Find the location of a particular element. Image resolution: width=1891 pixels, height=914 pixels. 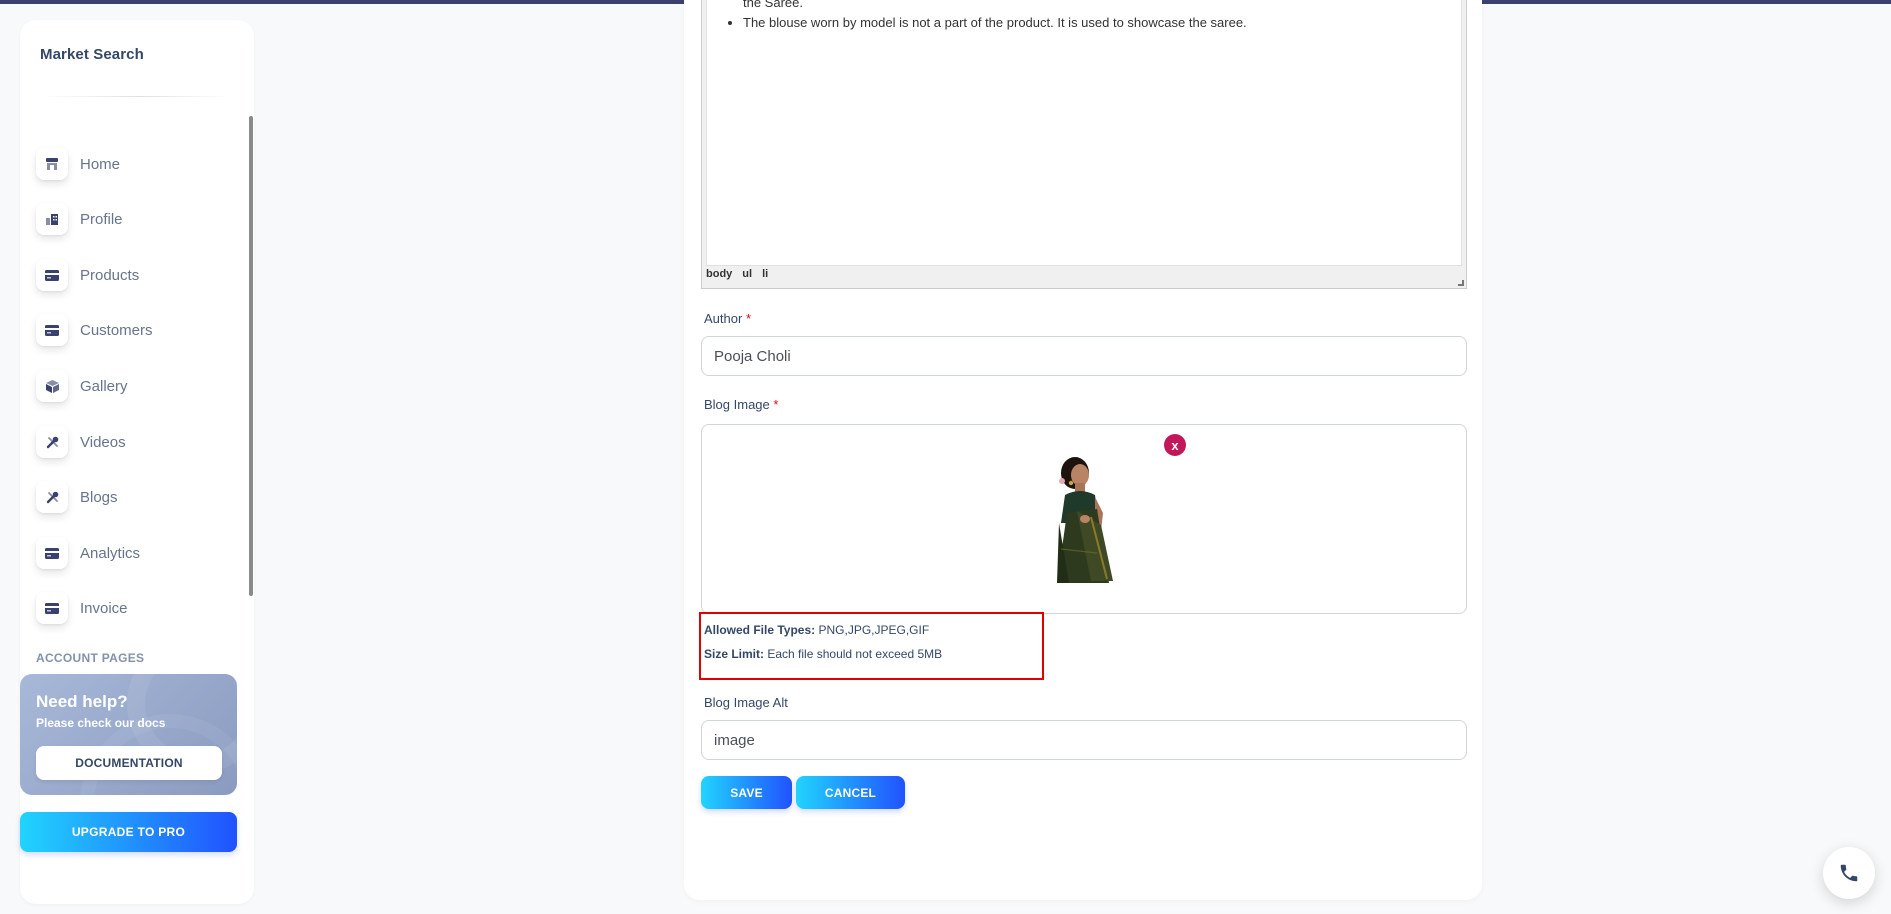

editor-status-path: body ul li is located at coordinates (737, 274).